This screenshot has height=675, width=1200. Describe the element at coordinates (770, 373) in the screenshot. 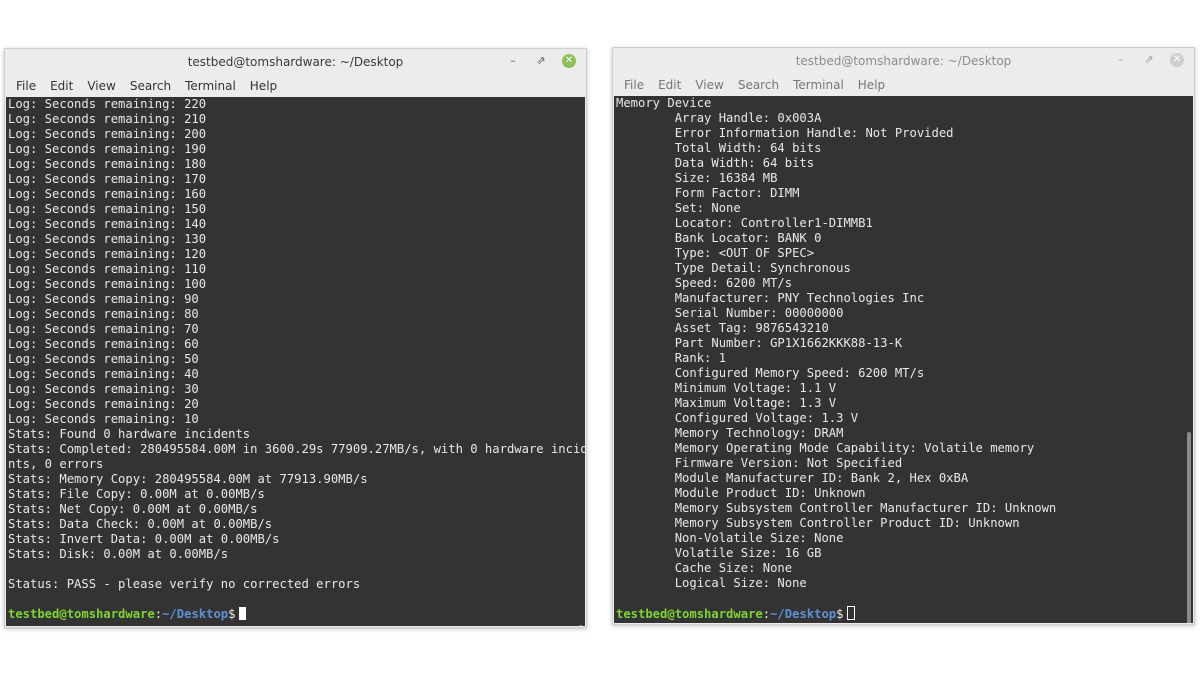

I see `terminal-line: Configured Memory Speed: 6200 MT/s` at that location.